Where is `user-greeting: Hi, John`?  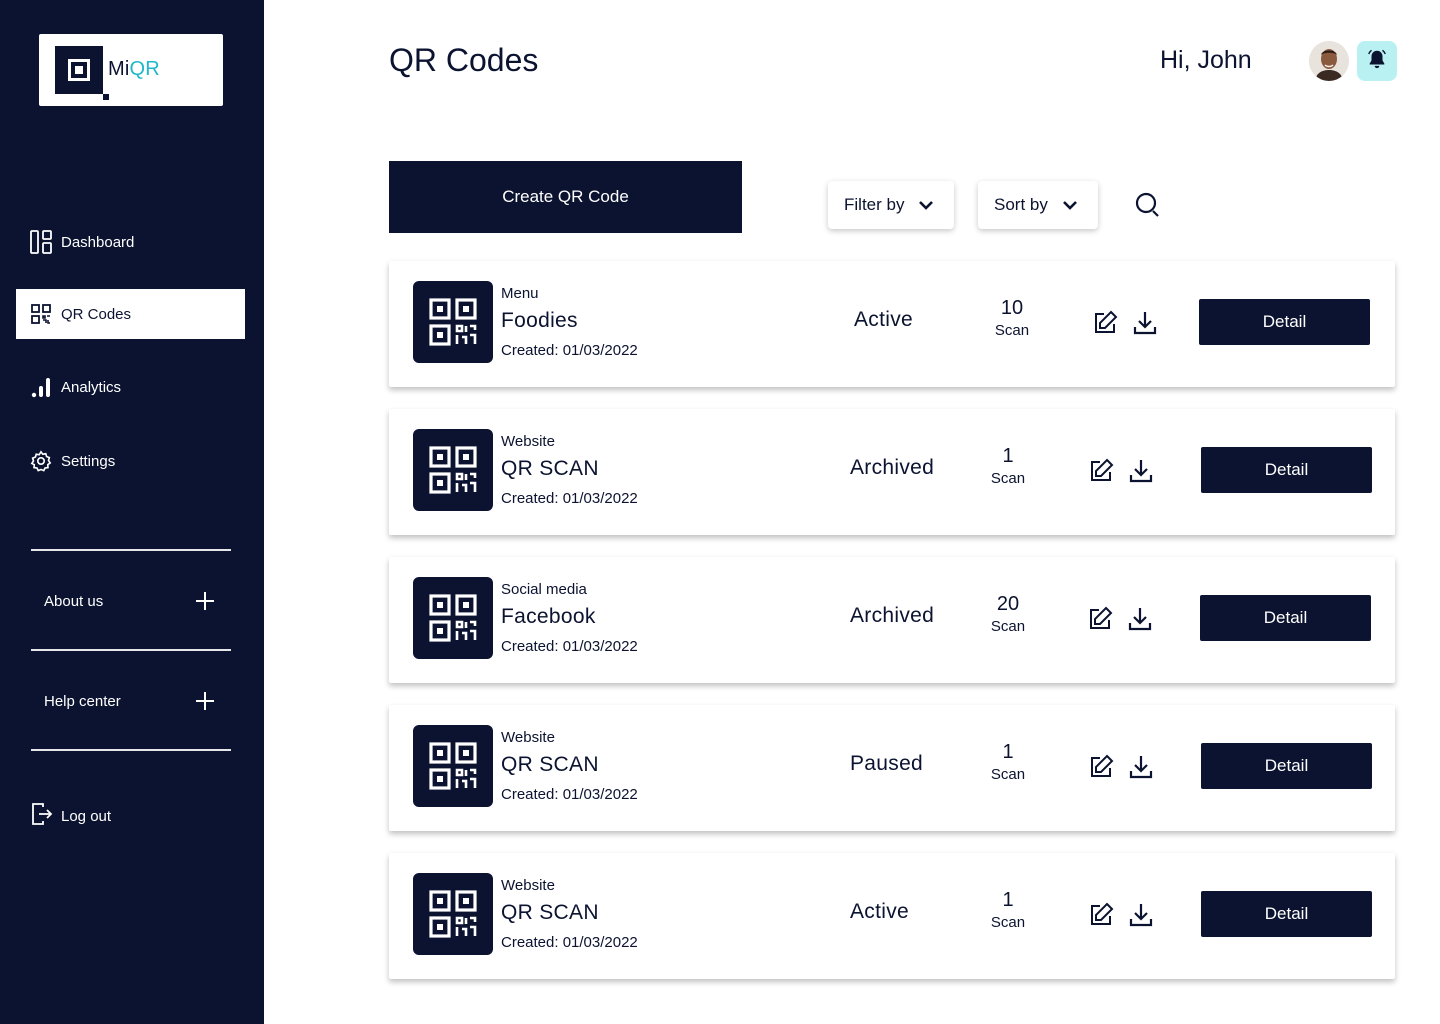
user-greeting: Hi, John is located at coordinates (1206, 60).